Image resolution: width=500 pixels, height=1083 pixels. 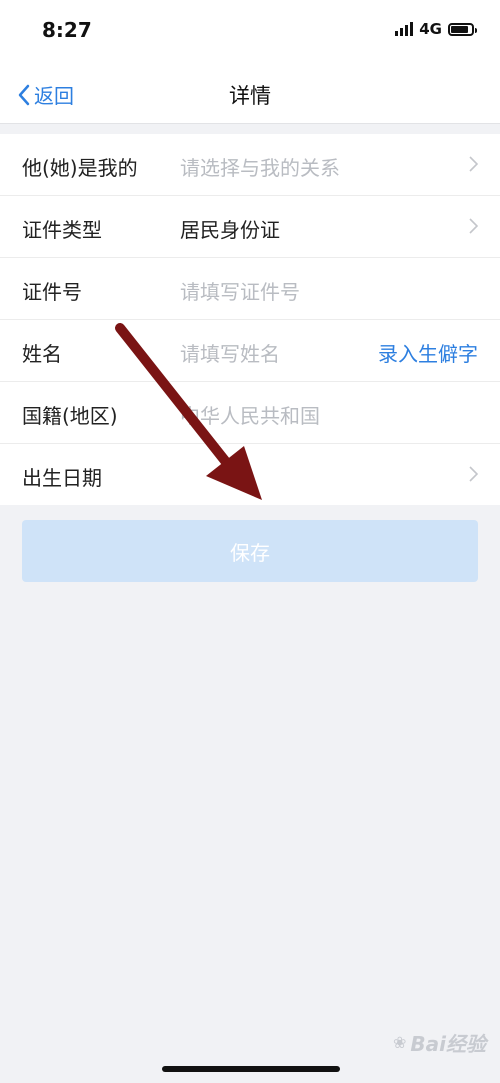 What do you see at coordinates (62, 230) in the screenshot?
I see `id-type-label: 证件类型` at bounding box center [62, 230].